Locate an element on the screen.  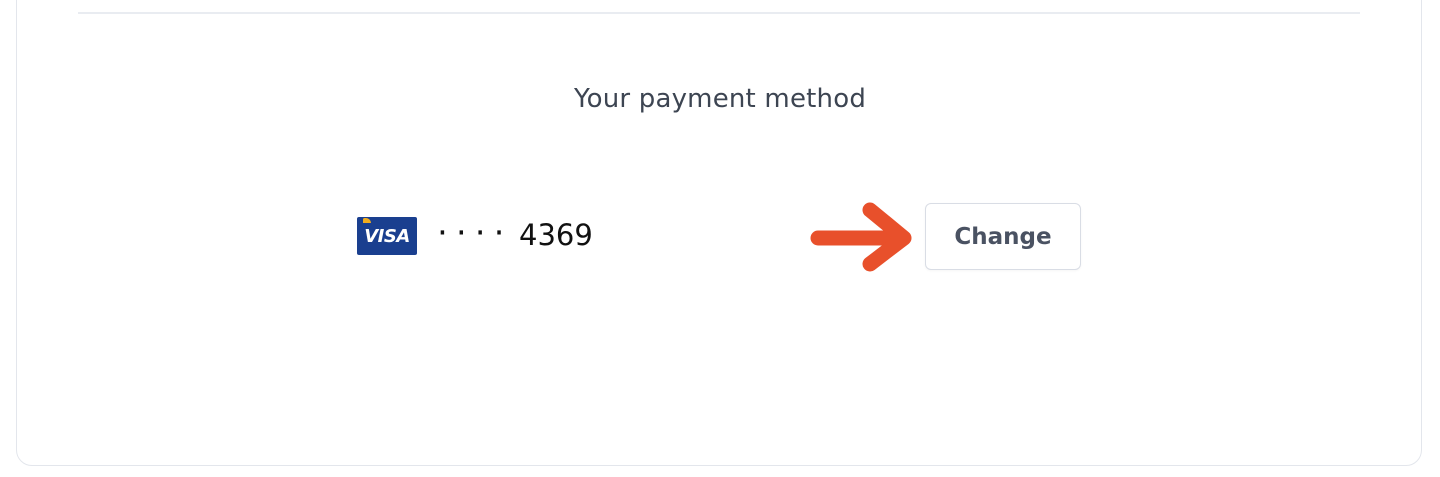
visa-logo-icon: VISA is located at coordinates (387, 236).